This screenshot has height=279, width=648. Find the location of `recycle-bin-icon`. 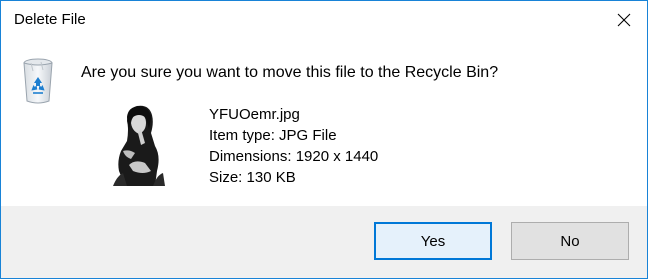

recycle-bin-icon is located at coordinates (38, 81).